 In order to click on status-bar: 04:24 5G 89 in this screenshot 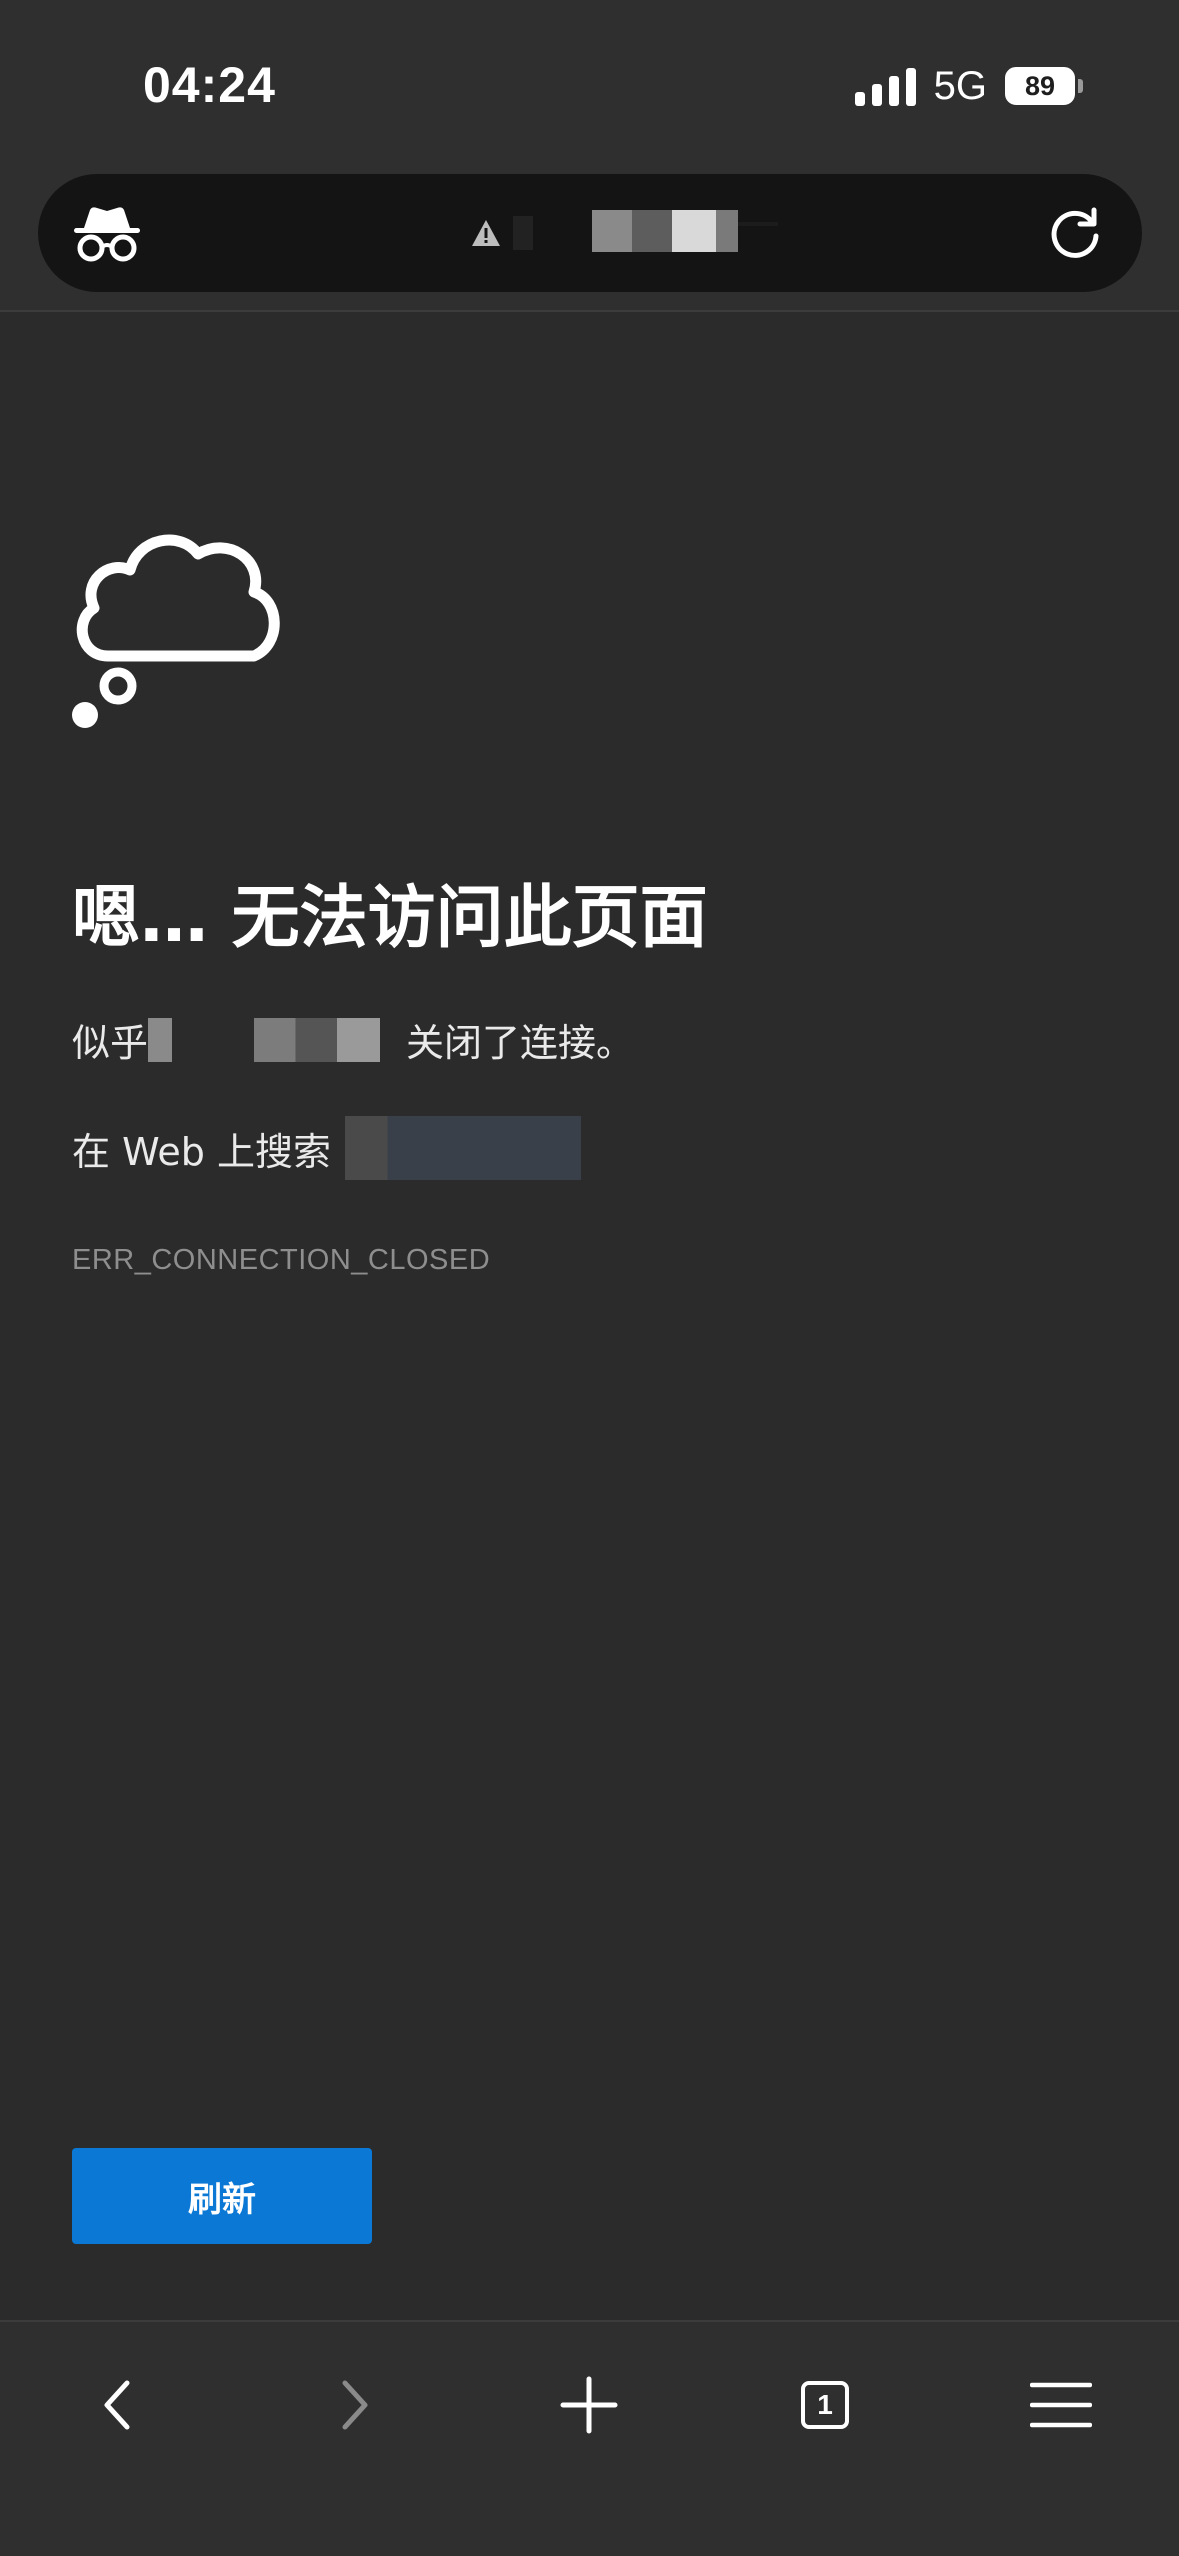, I will do `click(589, 85)`.